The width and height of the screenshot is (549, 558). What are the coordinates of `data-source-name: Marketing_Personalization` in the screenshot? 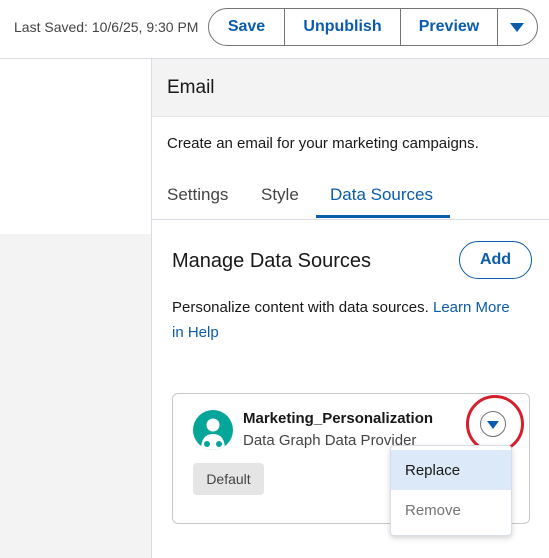 It's located at (338, 418).